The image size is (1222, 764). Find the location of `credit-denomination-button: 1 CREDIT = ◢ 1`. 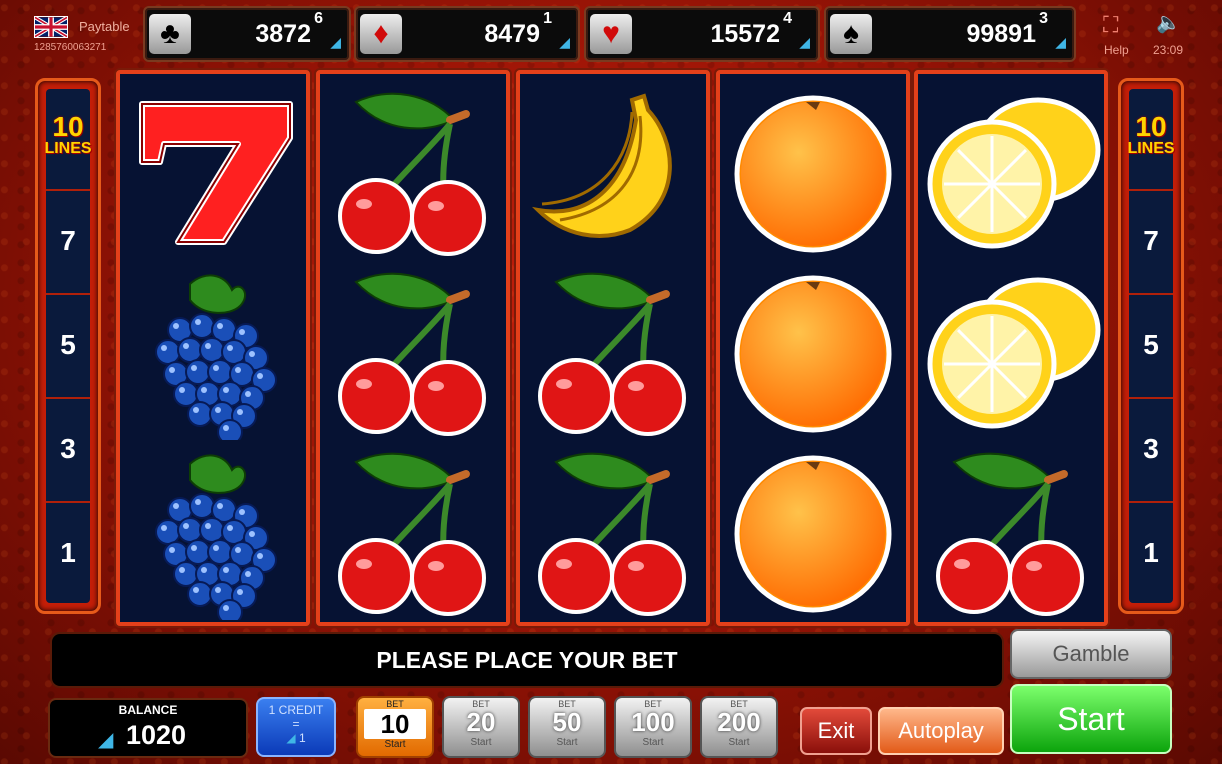

credit-denomination-button: 1 CREDIT = ◢ 1 is located at coordinates (296, 727).